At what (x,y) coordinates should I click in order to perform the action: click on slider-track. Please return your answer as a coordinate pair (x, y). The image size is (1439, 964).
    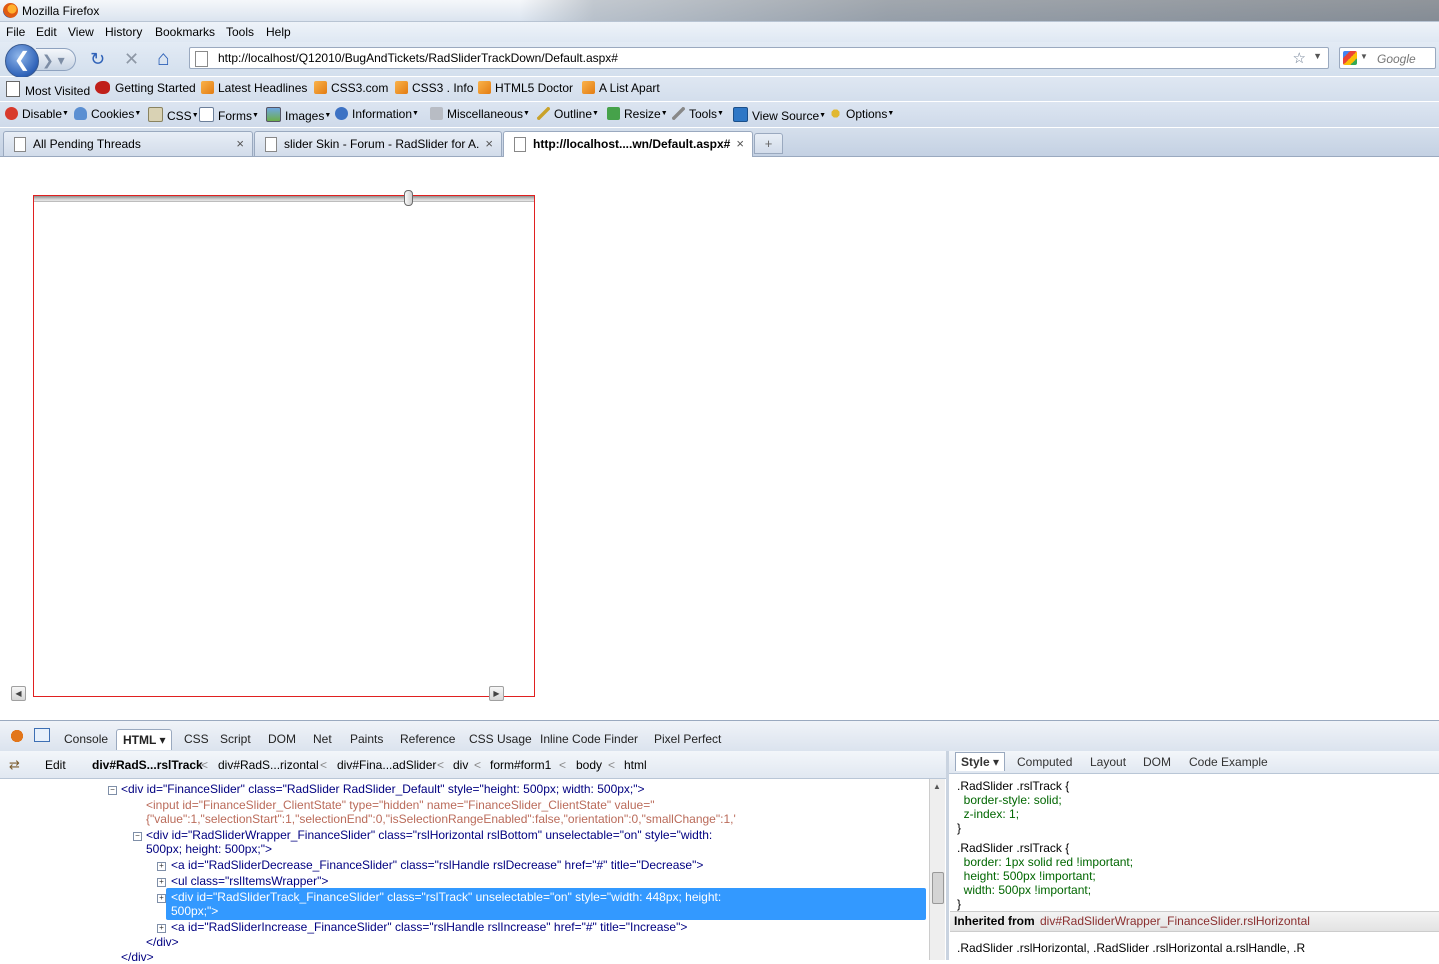
    Looking at the image, I should click on (284, 199).